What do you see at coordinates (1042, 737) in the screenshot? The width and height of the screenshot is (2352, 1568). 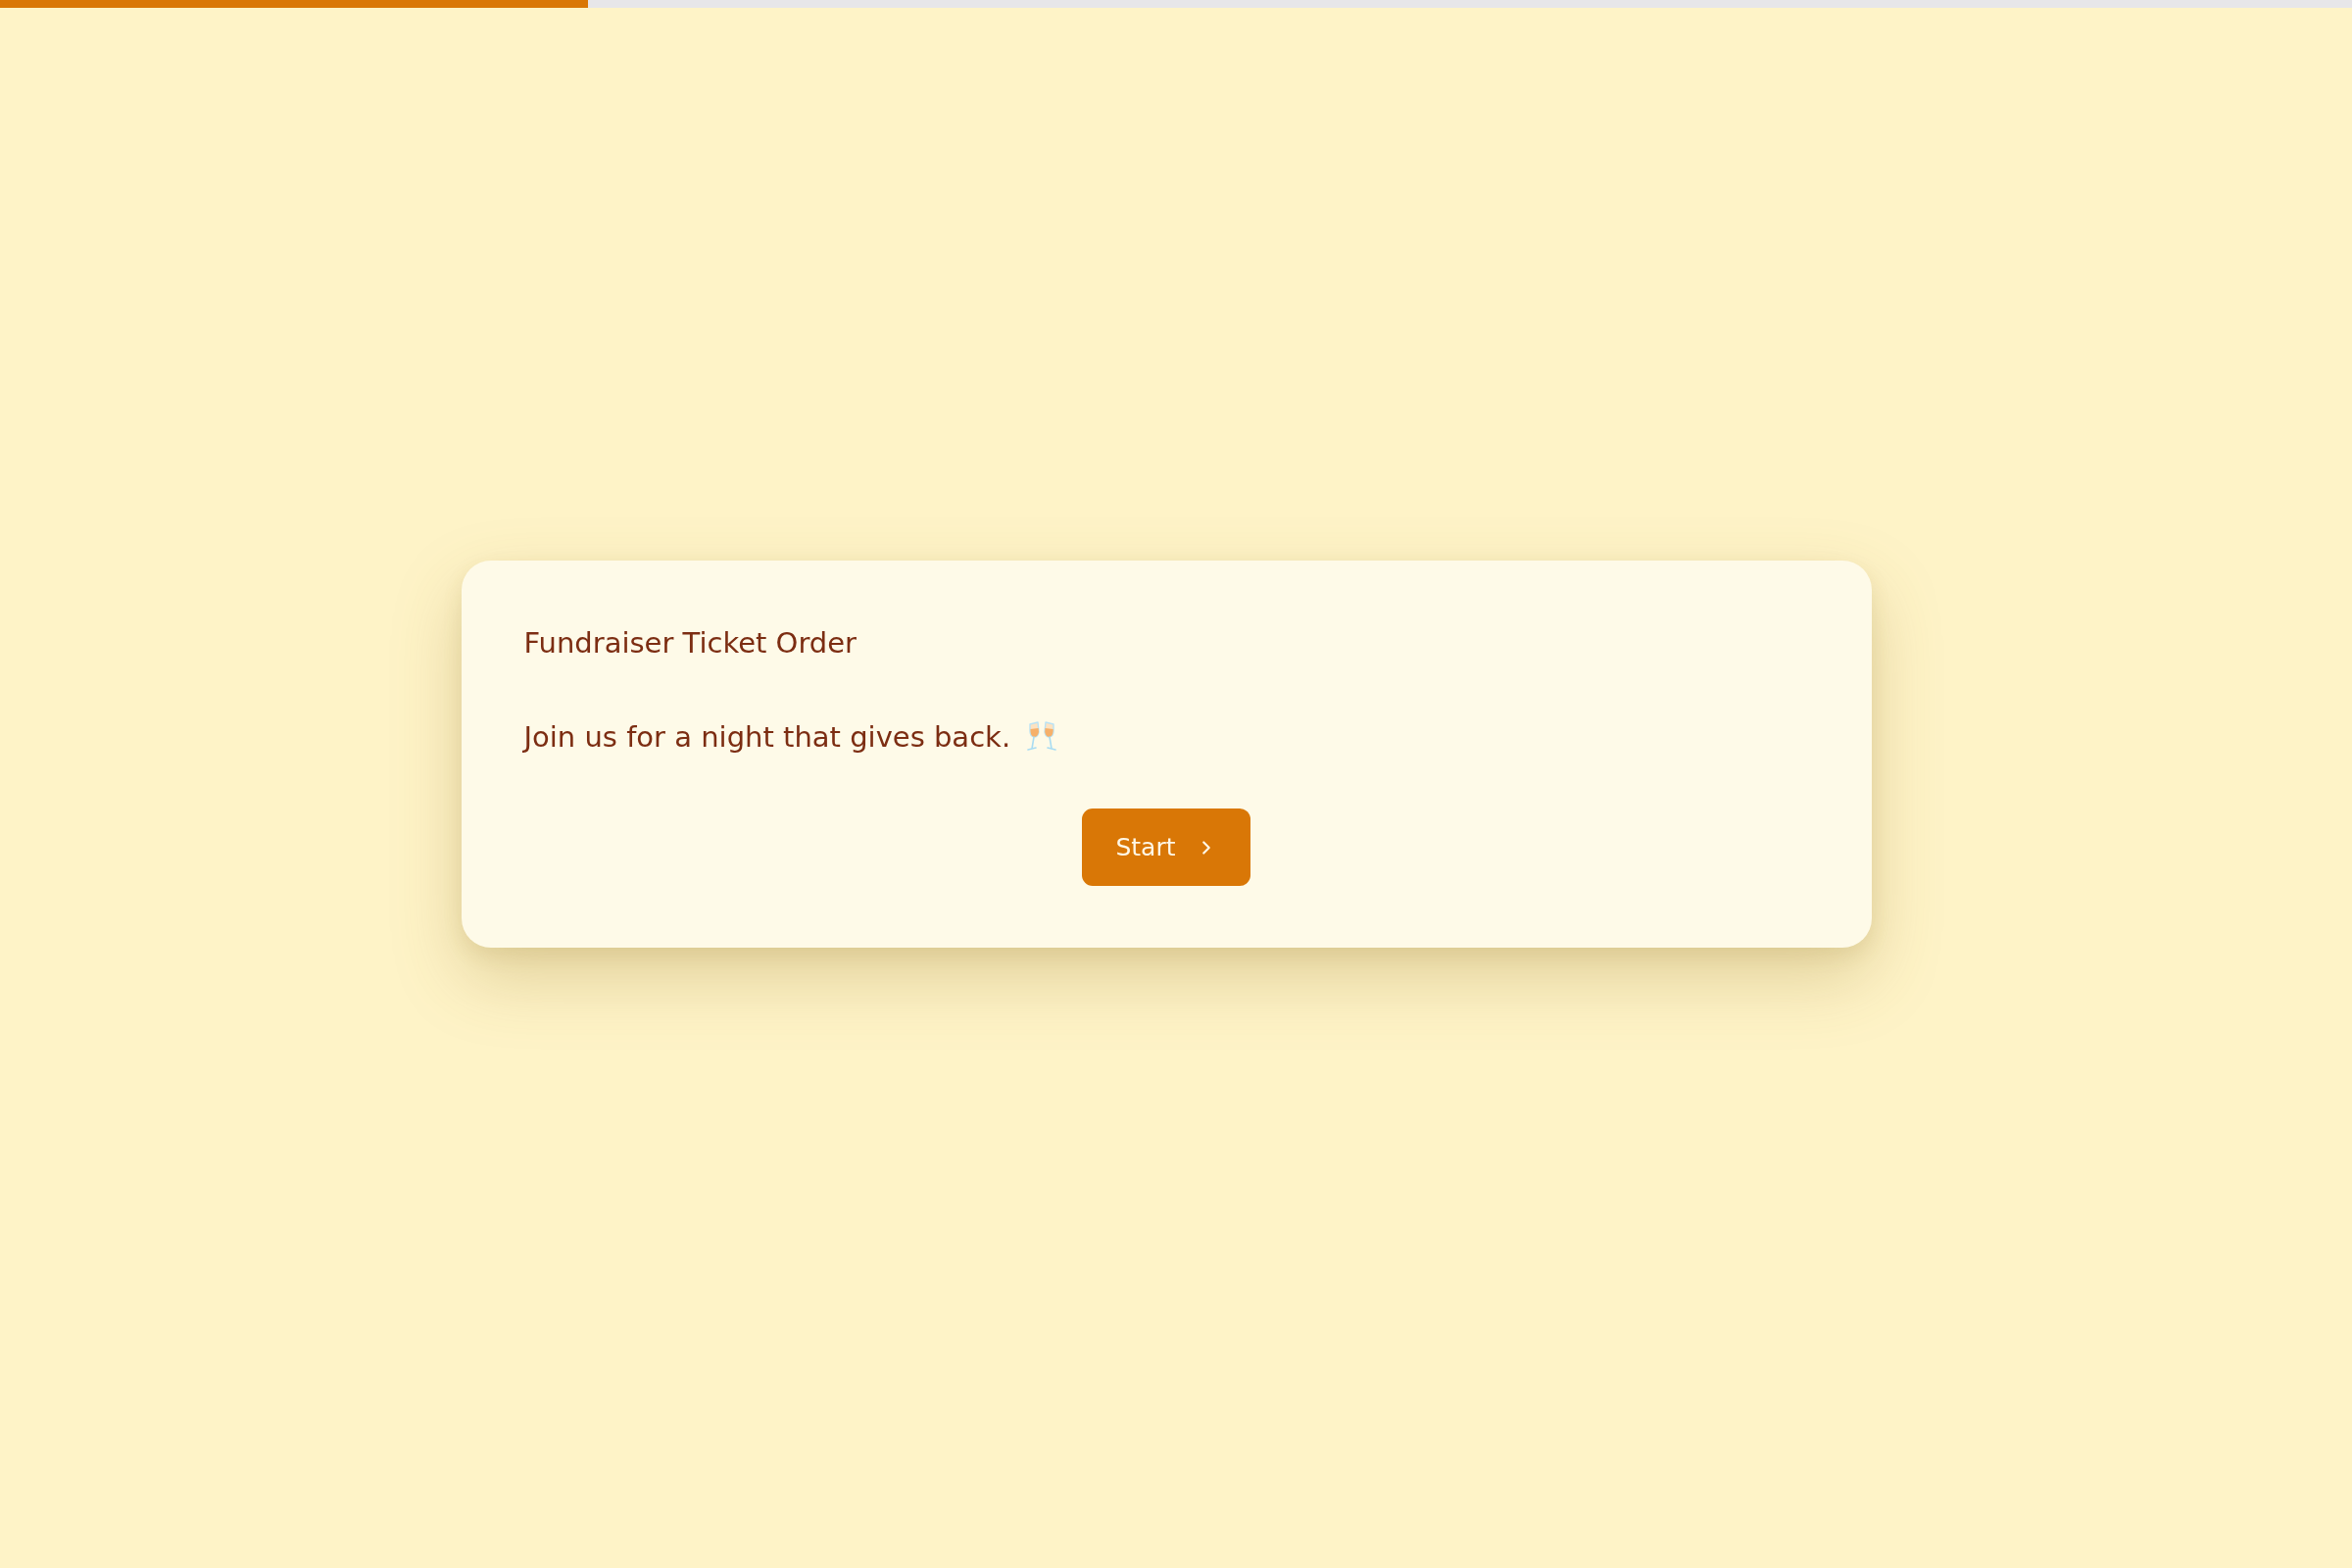 I see `champagne-glasses-icon` at bounding box center [1042, 737].